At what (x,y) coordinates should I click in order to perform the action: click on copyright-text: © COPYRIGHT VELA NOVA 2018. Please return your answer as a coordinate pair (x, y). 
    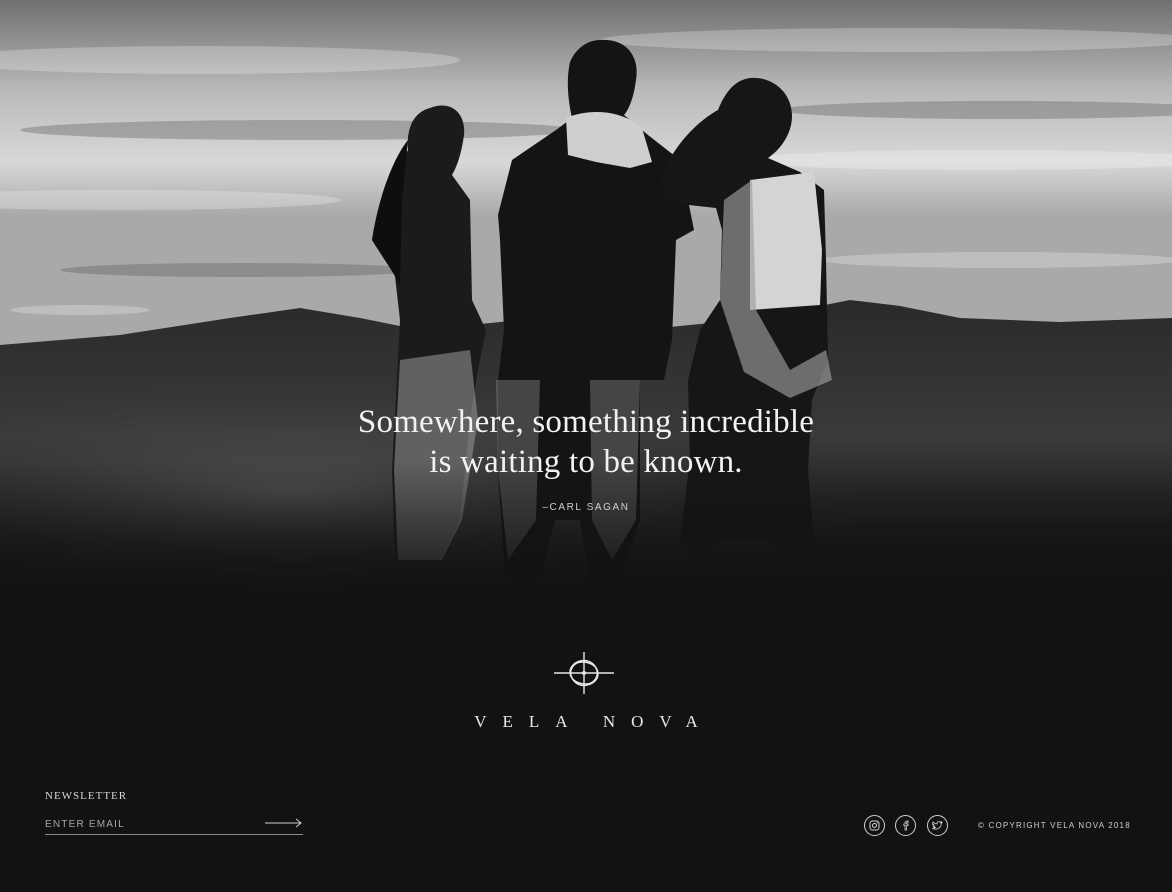
    Looking at the image, I should click on (1054, 825).